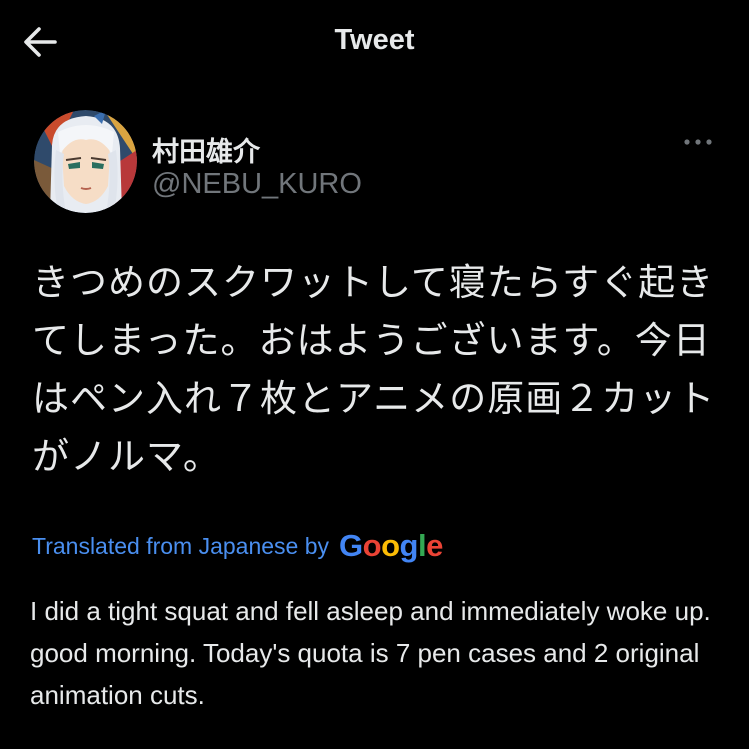  Describe the element at coordinates (379, 165) in the screenshot. I see `tweet-author: 村田雄介 @NEBU_KURO` at that location.